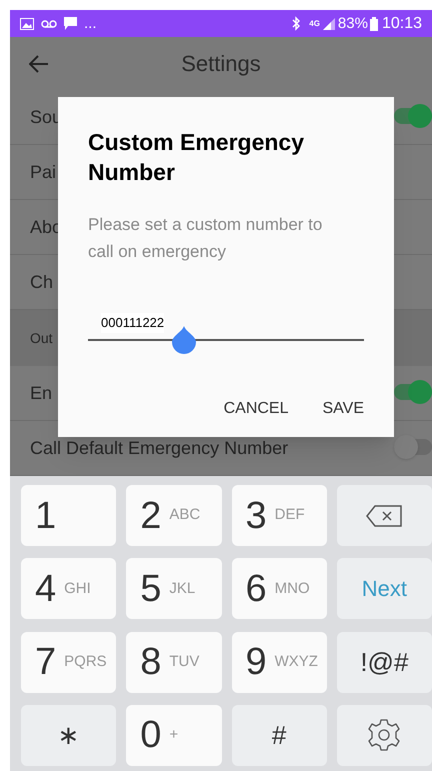  What do you see at coordinates (27, 24) in the screenshot?
I see `image-icon` at bounding box center [27, 24].